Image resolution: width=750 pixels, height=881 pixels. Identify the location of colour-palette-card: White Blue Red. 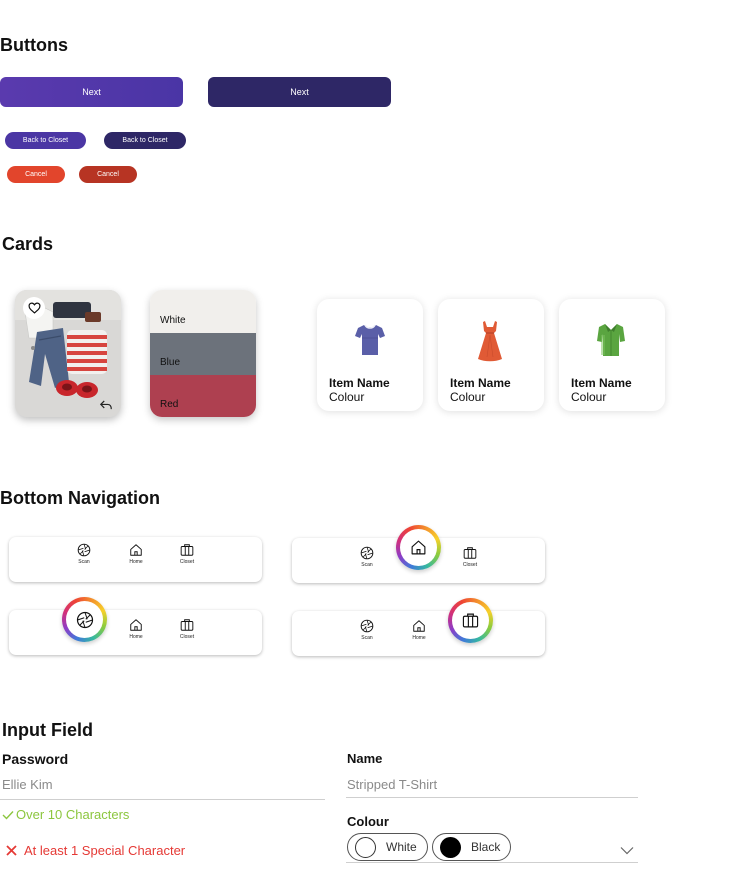
(203, 353).